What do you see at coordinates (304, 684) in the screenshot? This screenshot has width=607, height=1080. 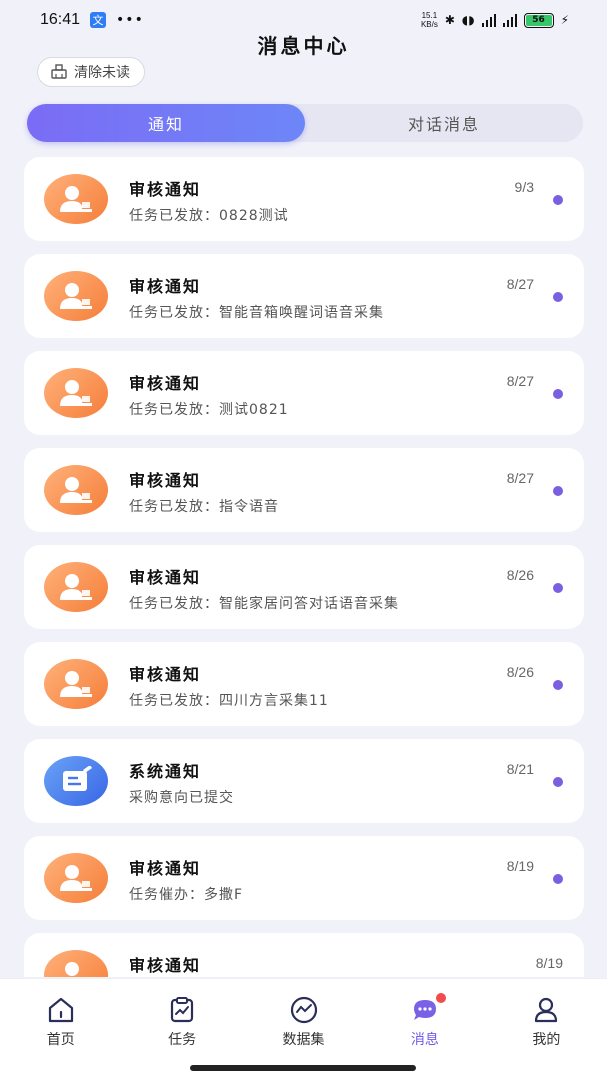 I see `message-card: 审核通知 任务已发放：四川方言采集11 8/26` at bounding box center [304, 684].